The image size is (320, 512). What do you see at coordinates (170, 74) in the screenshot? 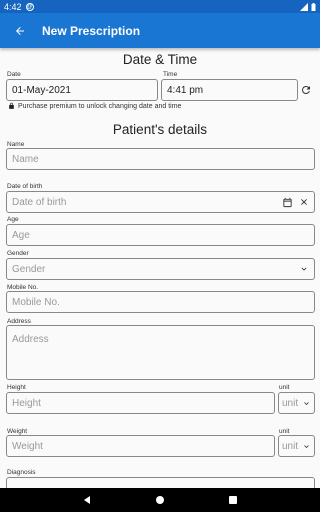
I see `time-label: Time` at bounding box center [170, 74].